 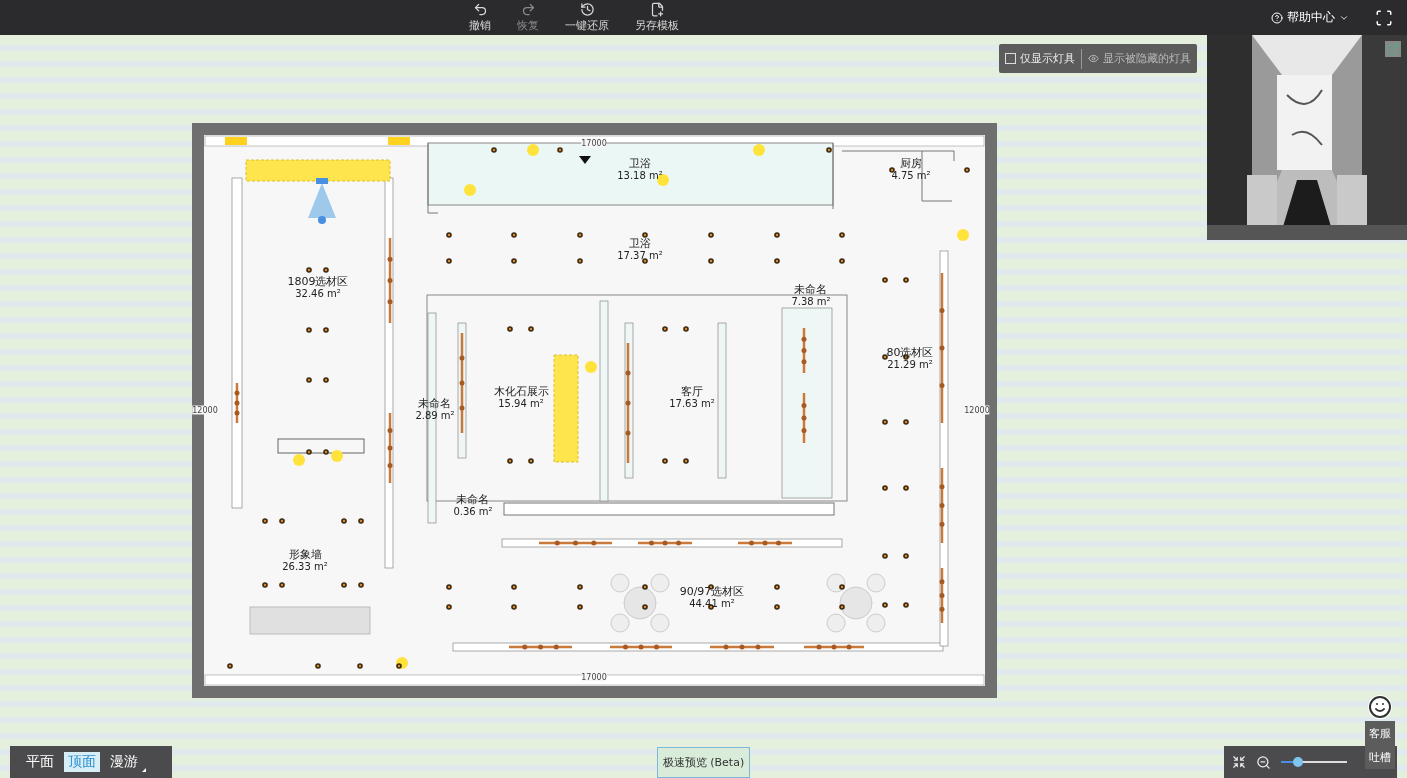 What do you see at coordinates (318, 282) in the screenshot?
I see `room-name: 1809选材区` at bounding box center [318, 282].